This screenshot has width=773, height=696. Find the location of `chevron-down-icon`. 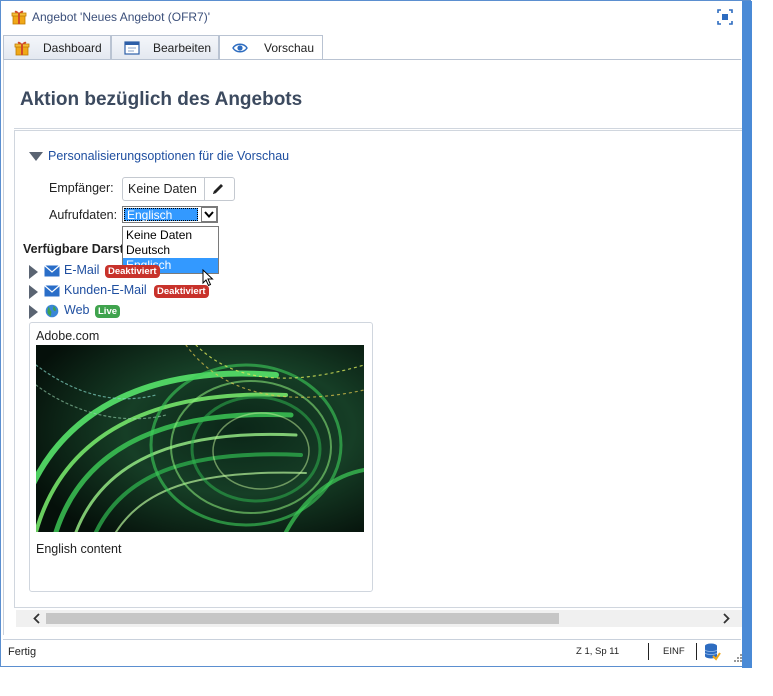

chevron-down-icon is located at coordinates (209, 214).